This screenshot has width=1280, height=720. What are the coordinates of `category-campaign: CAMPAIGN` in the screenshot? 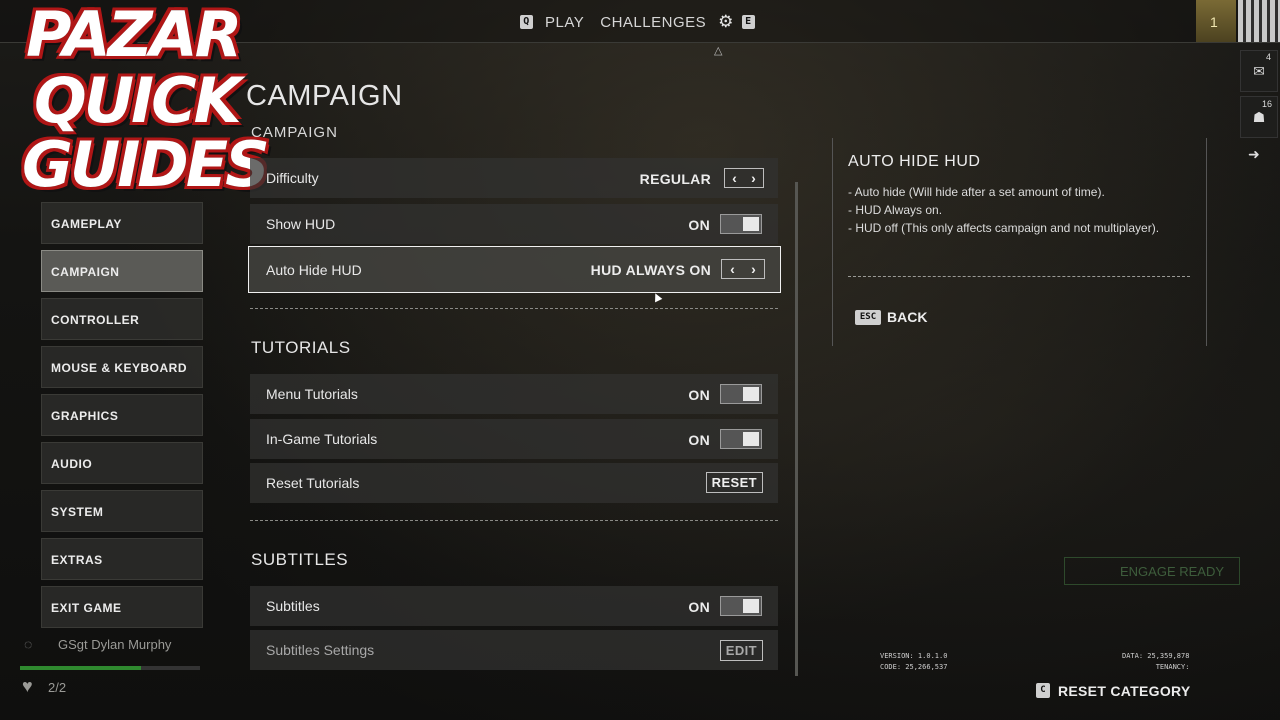 It's located at (122, 271).